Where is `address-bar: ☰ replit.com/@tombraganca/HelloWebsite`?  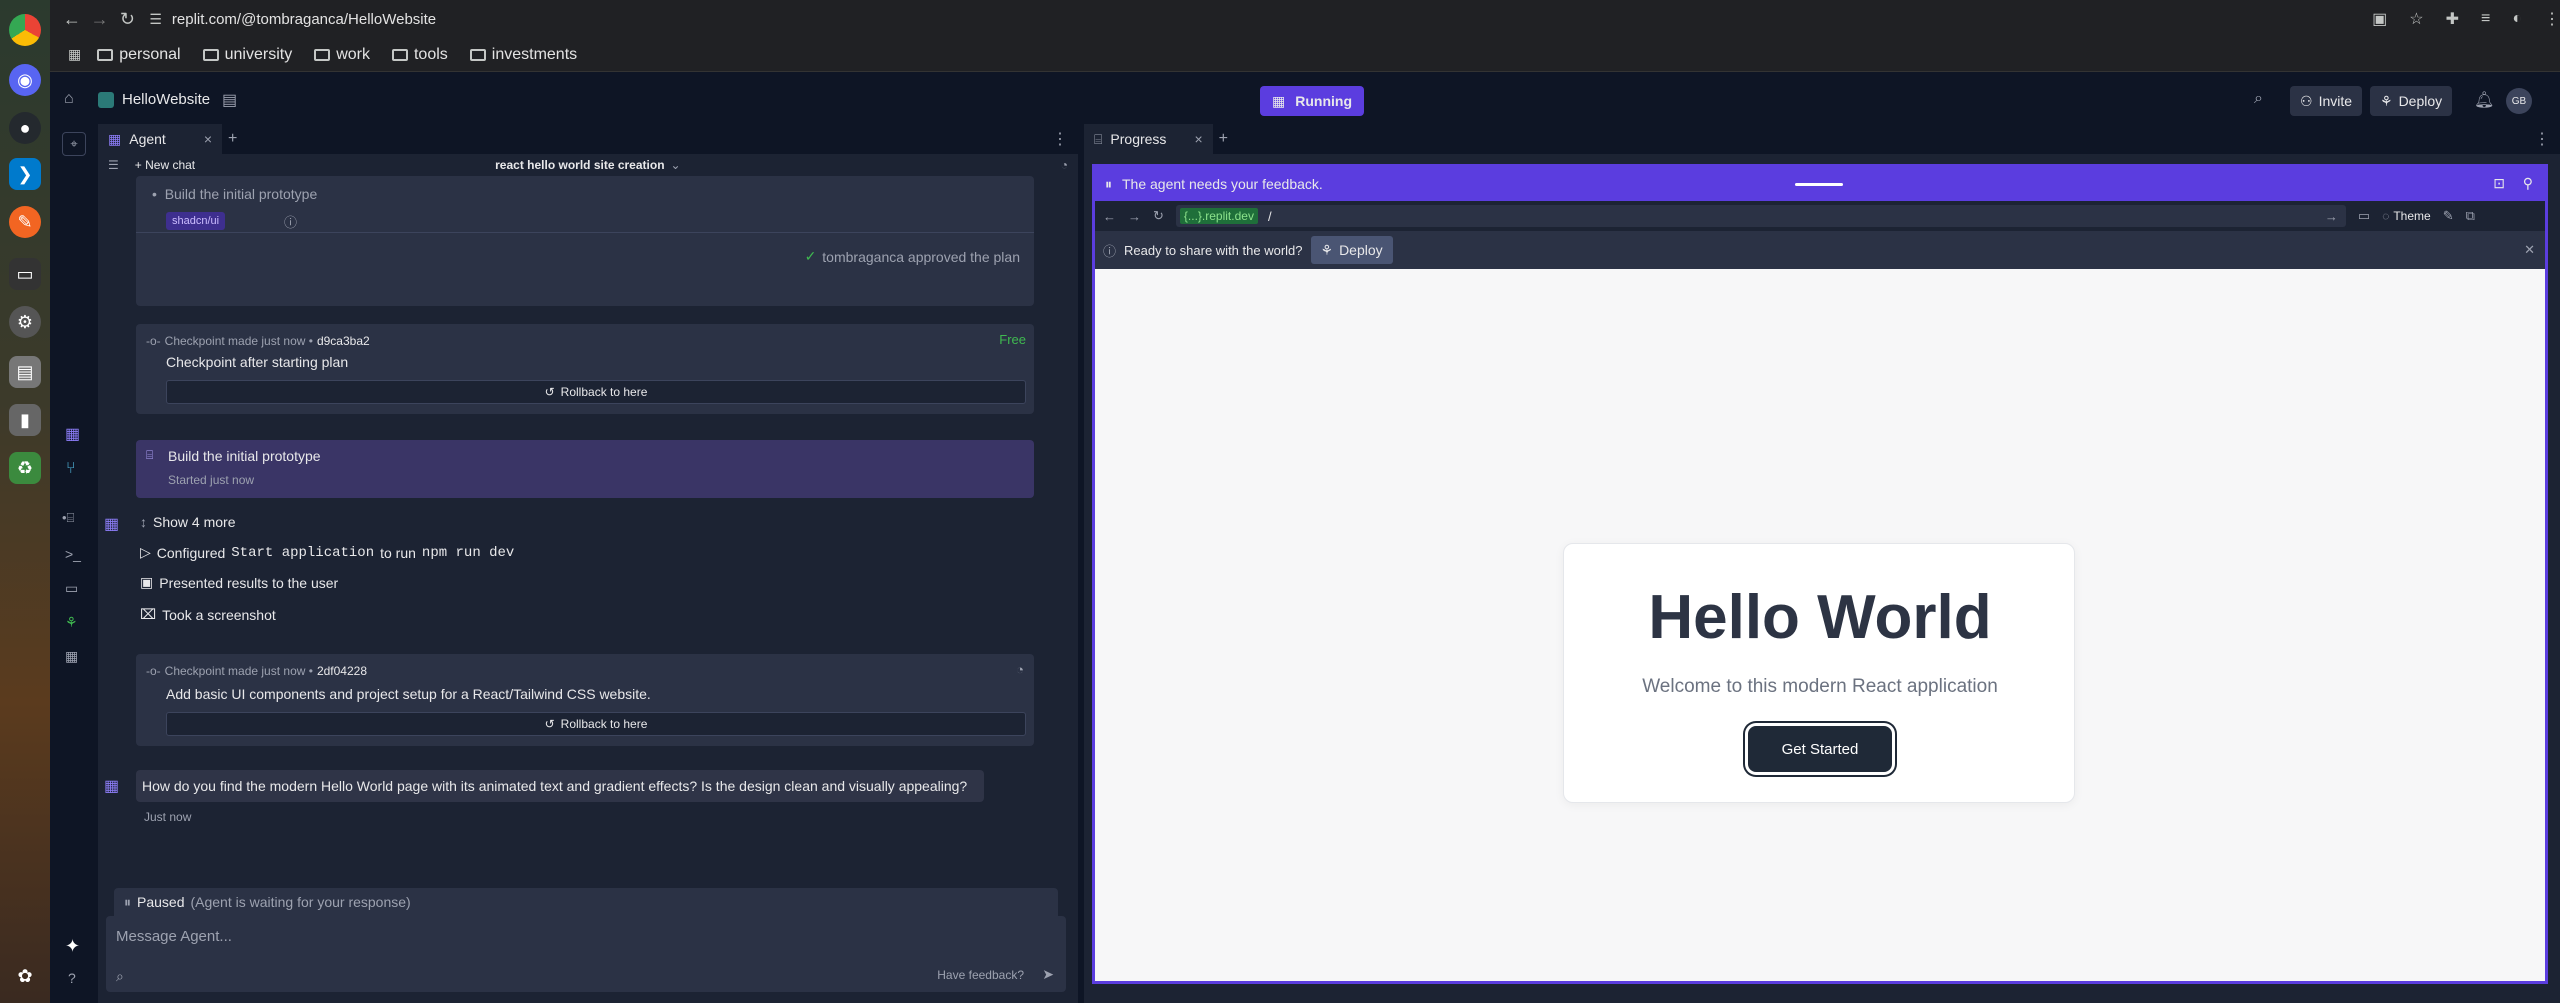 address-bar: ☰ replit.com/@tombraganca/HelloWebsite is located at coordinates (1240, 19).